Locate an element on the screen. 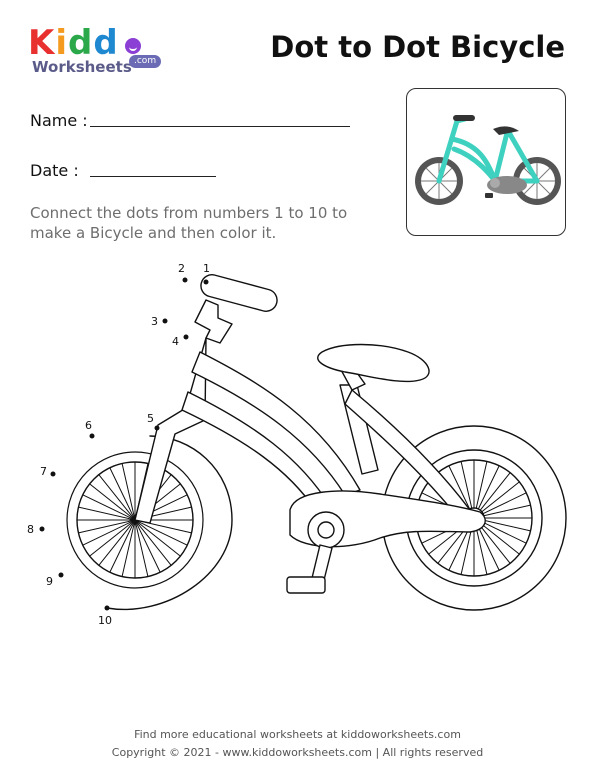  seat is located at coordinates (373, 363).